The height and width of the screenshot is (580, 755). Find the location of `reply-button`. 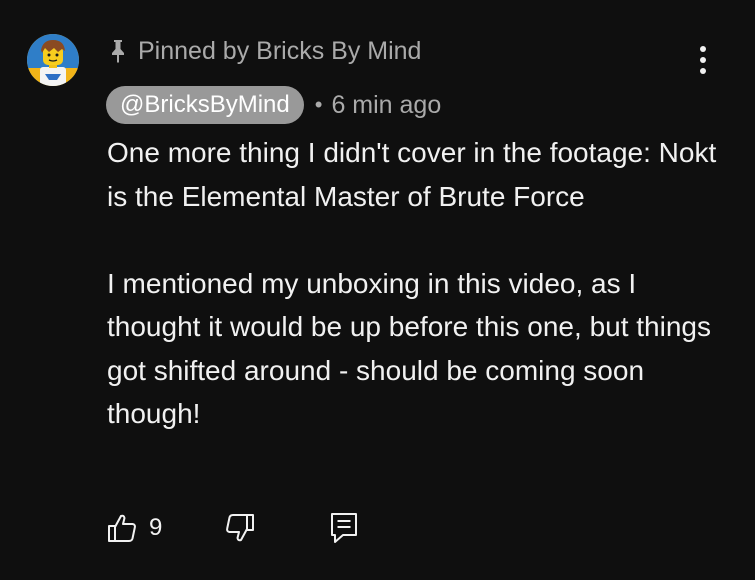

reply-button is located at coordinates (344, 528).